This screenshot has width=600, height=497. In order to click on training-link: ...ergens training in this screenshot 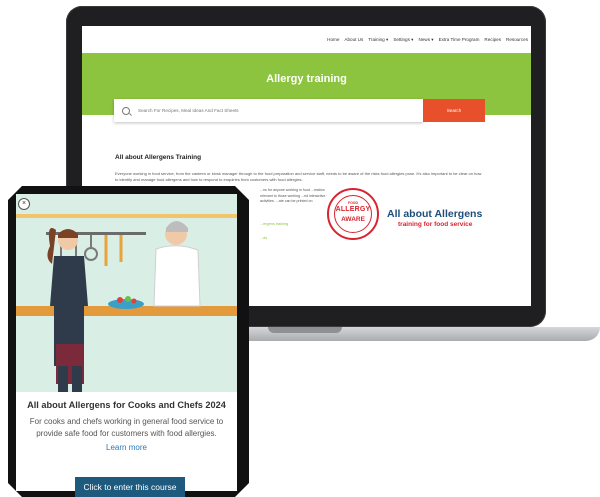, I will do `click(274, 224)`.